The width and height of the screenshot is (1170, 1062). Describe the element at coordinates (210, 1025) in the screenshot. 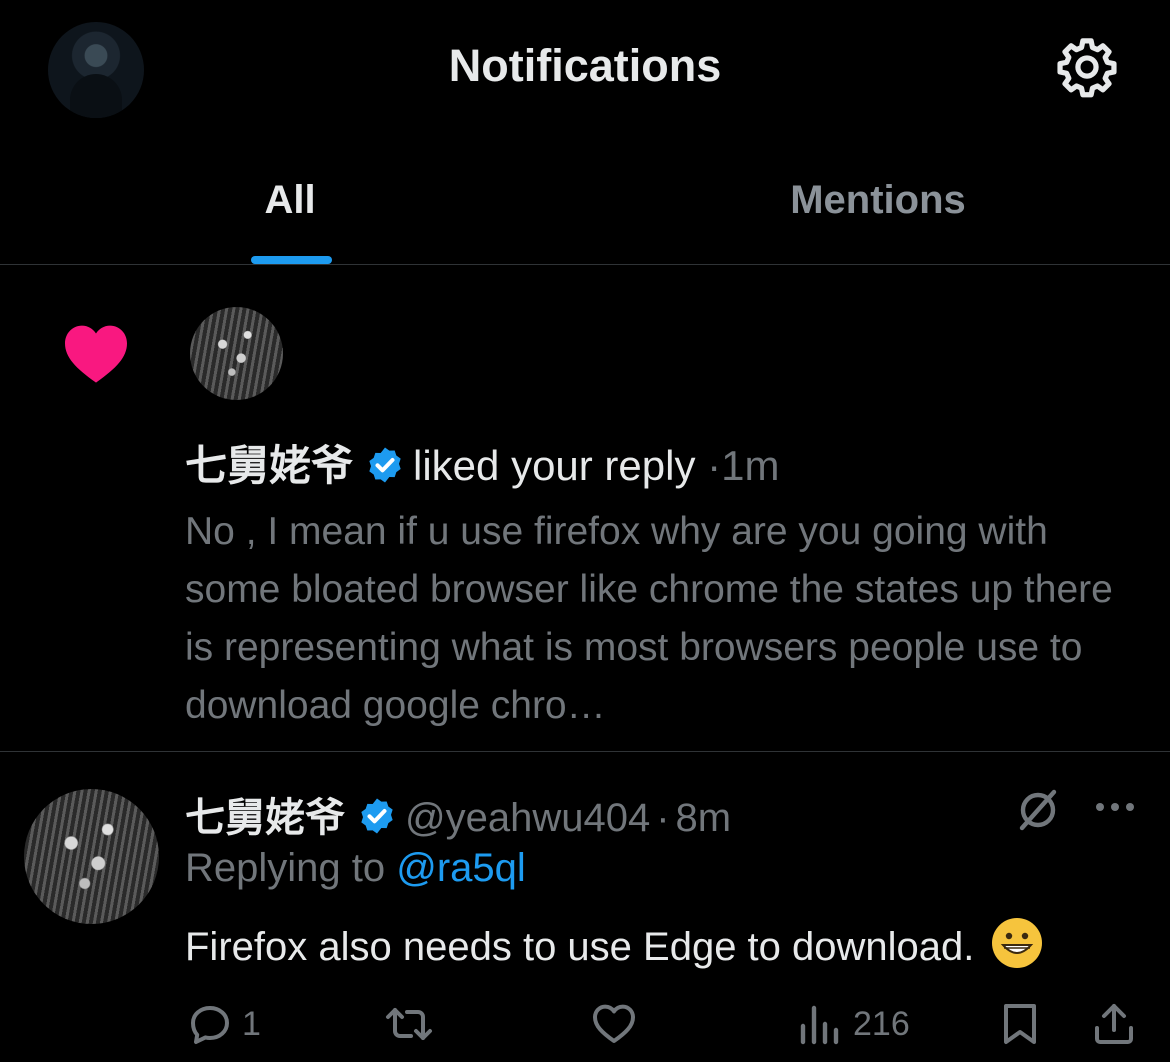

I see `reply-icon` at that location.